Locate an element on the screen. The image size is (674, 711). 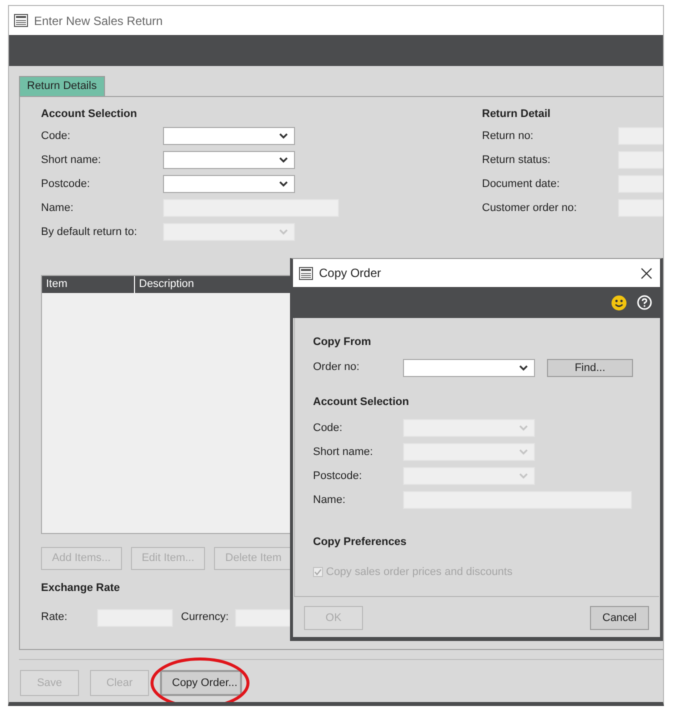
tab: Return Details is located at coordinates (62, 86).